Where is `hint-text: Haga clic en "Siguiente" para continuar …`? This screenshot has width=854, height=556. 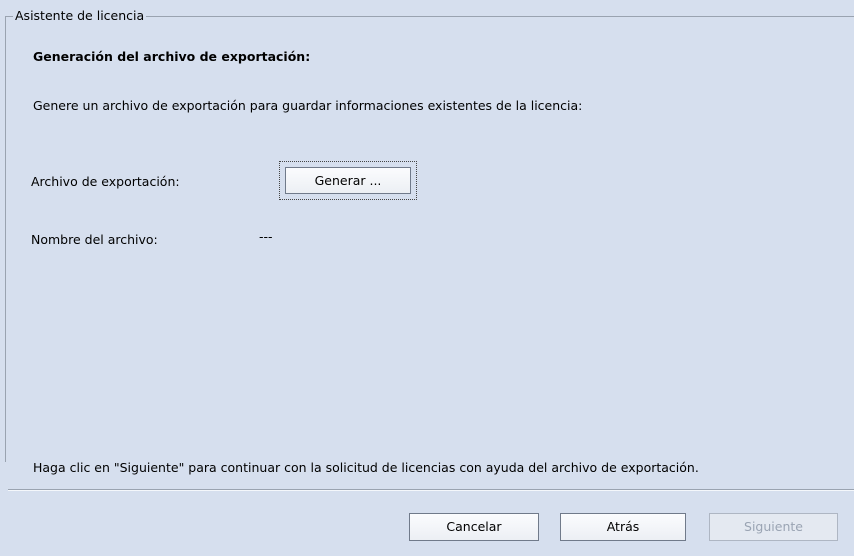
hint-text: Haga clic en "Siguiente" para continuar … is located at coordinates (366, 467).